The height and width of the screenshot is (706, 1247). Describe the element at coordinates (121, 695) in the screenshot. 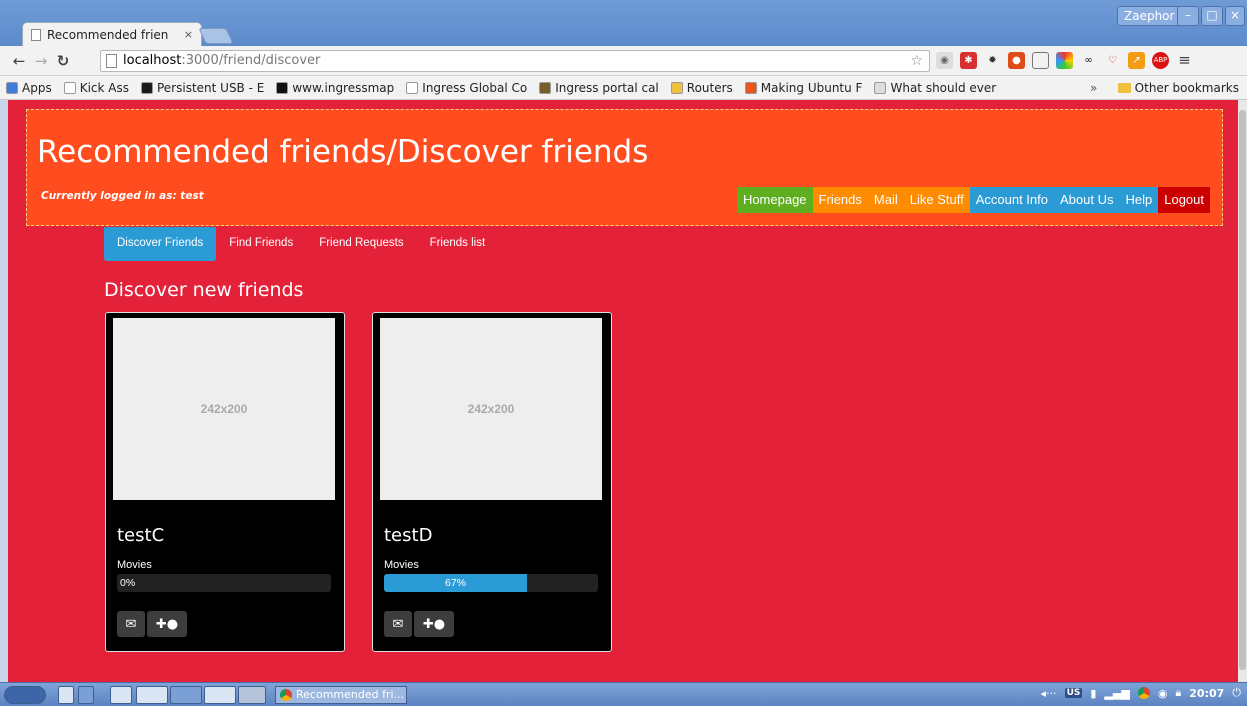

I see `window-switcher-icon` at that location.